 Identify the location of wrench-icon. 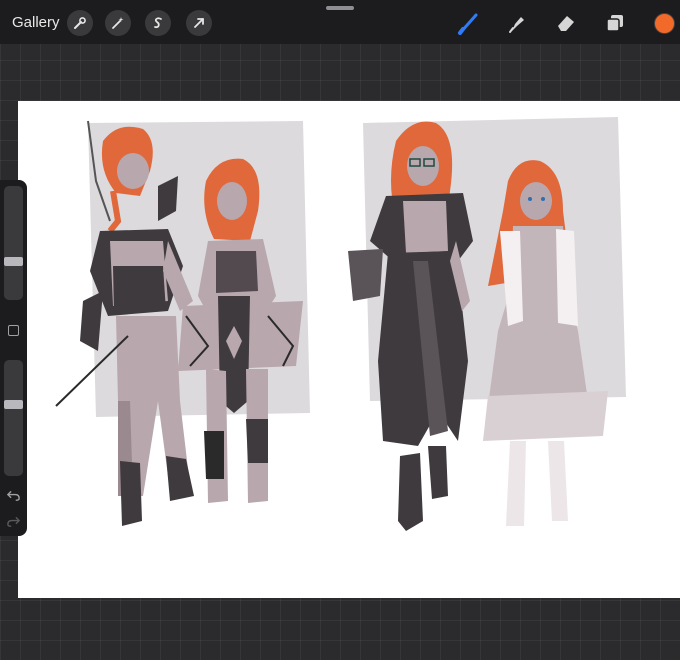
(80, 23).